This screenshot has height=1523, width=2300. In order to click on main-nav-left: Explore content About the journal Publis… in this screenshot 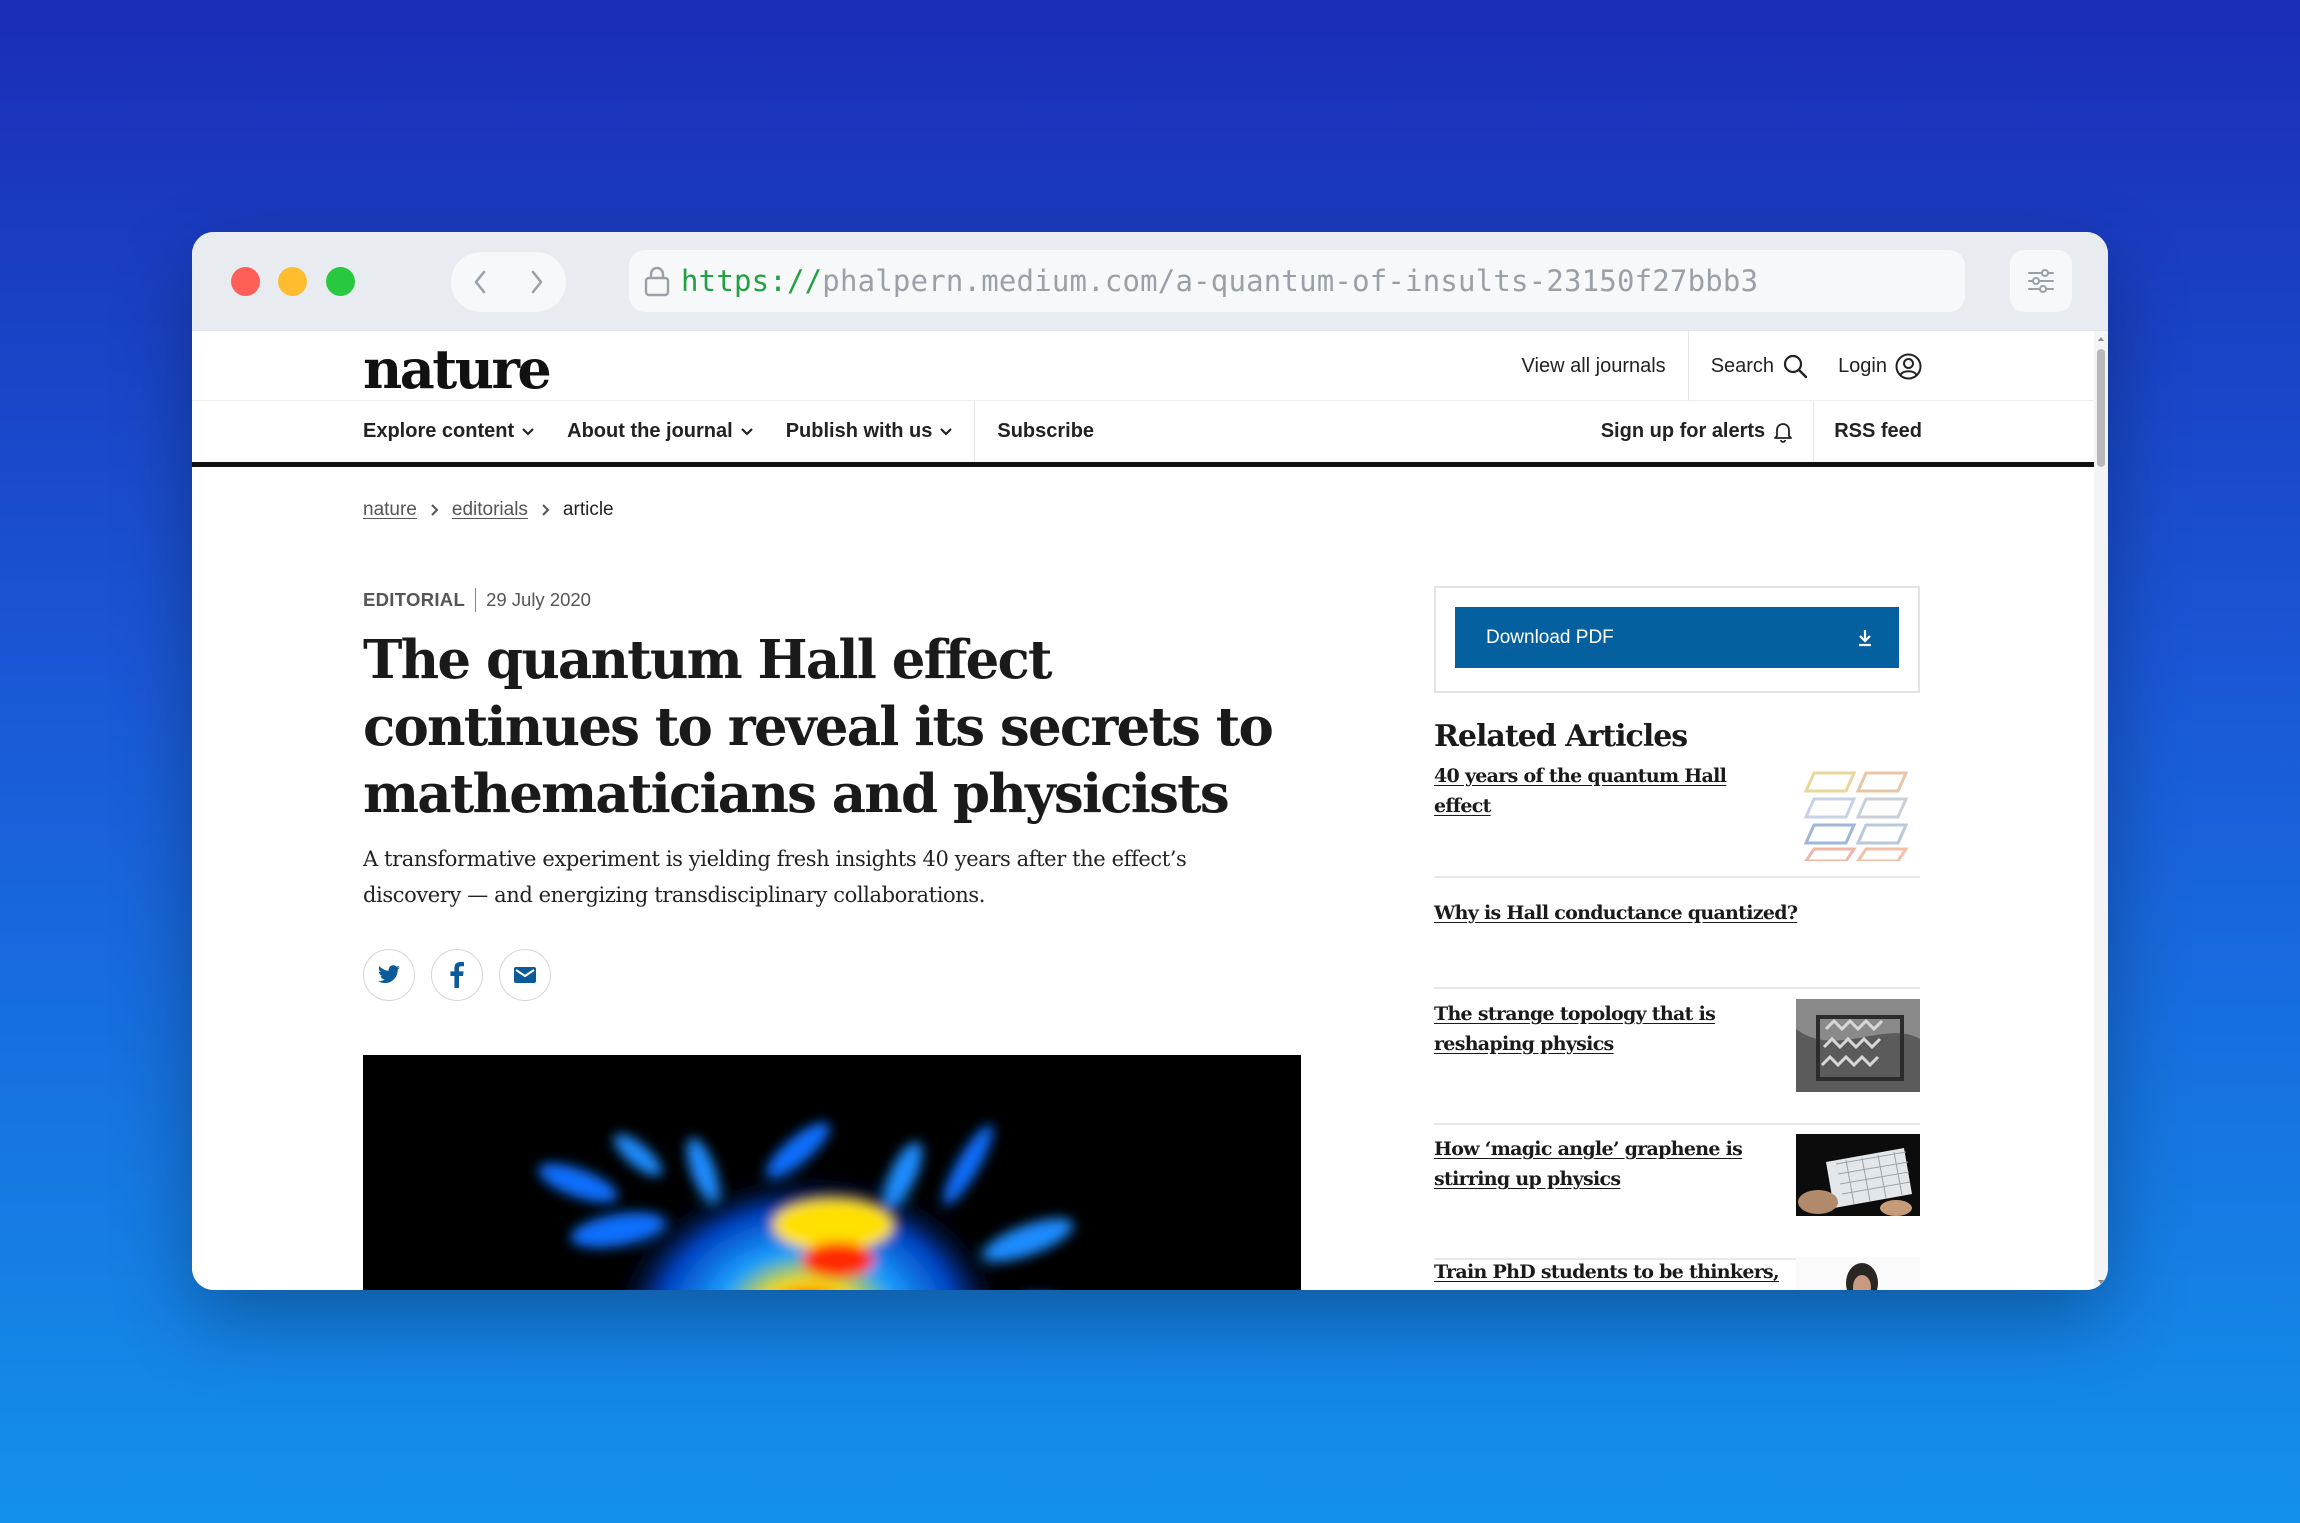, I will do `click(745, 431)`.